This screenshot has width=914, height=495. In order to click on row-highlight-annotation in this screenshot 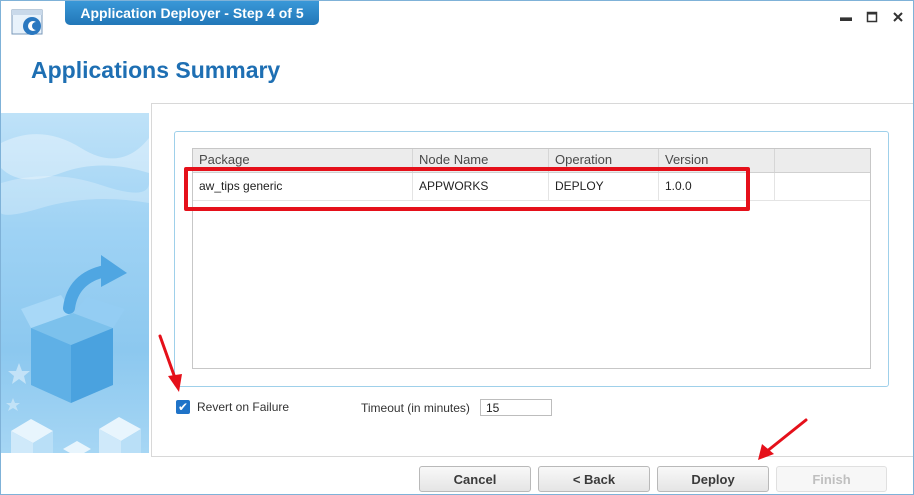, I will do `click(467, 189)`.